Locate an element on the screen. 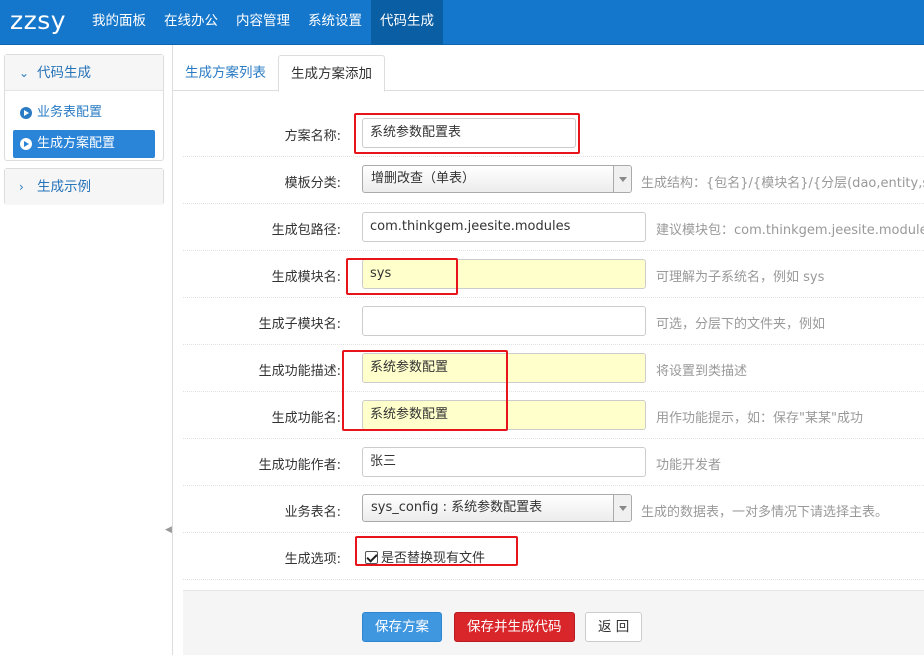 The height and width of the screenshot is (655, 924). checkbox-label: 是否替换现有文件 is located at coordinates (433, 558).